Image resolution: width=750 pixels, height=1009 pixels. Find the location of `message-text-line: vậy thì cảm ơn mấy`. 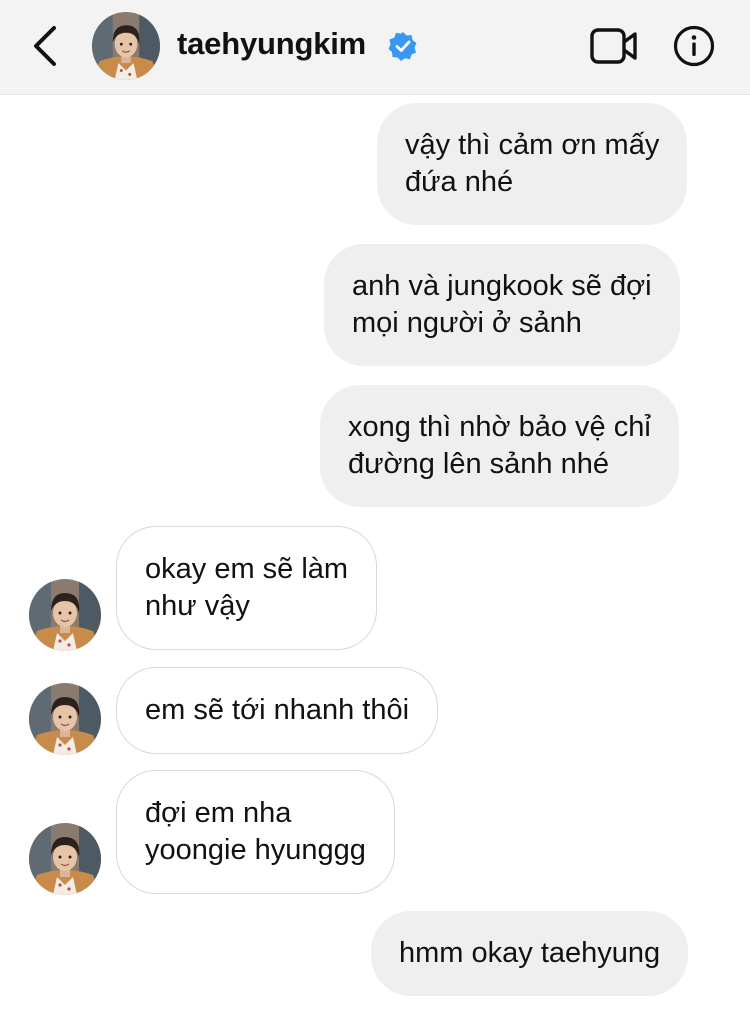

message-text-line: vậy thì cảm ơn mấy is located at coordinates (532, 145).